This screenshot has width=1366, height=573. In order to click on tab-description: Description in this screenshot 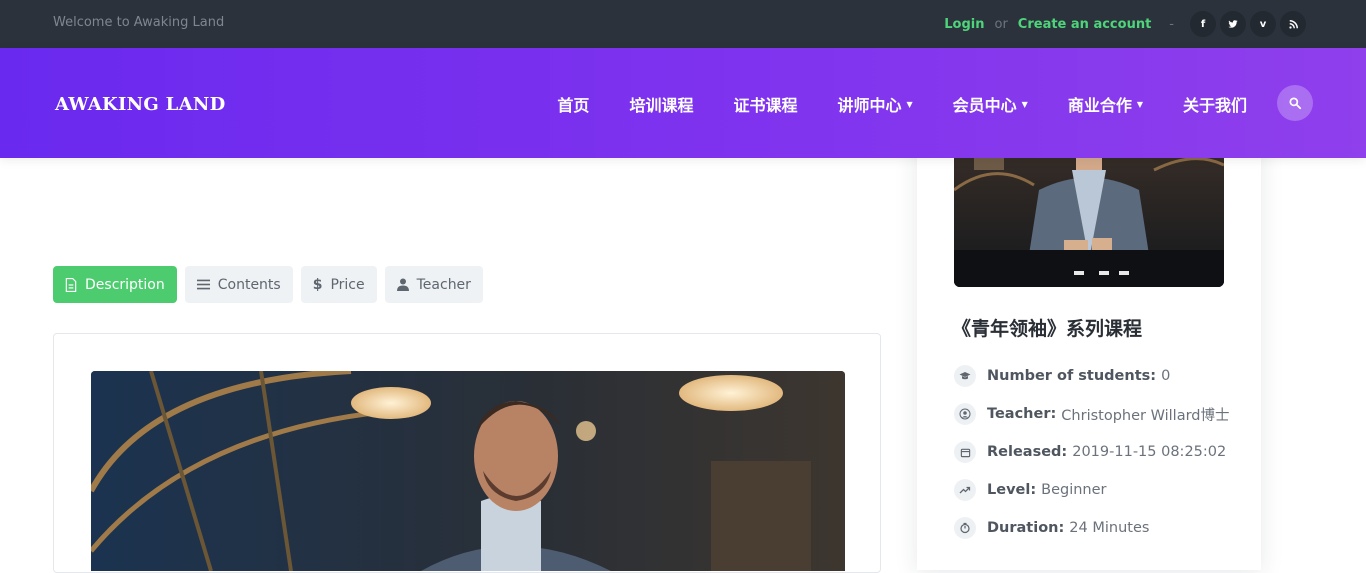, I will do `click(115, 284)`.